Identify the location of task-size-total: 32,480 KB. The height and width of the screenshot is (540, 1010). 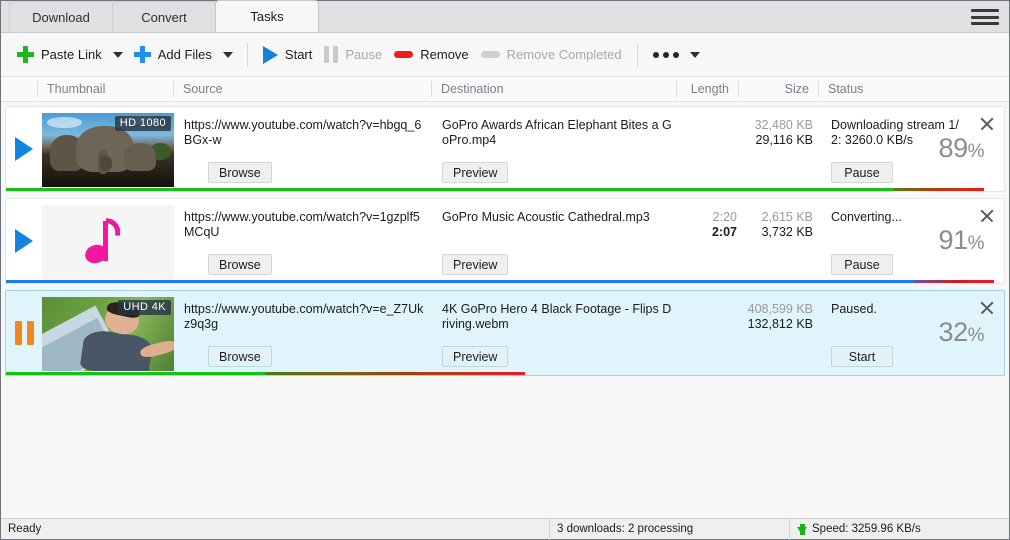
(783, 125).